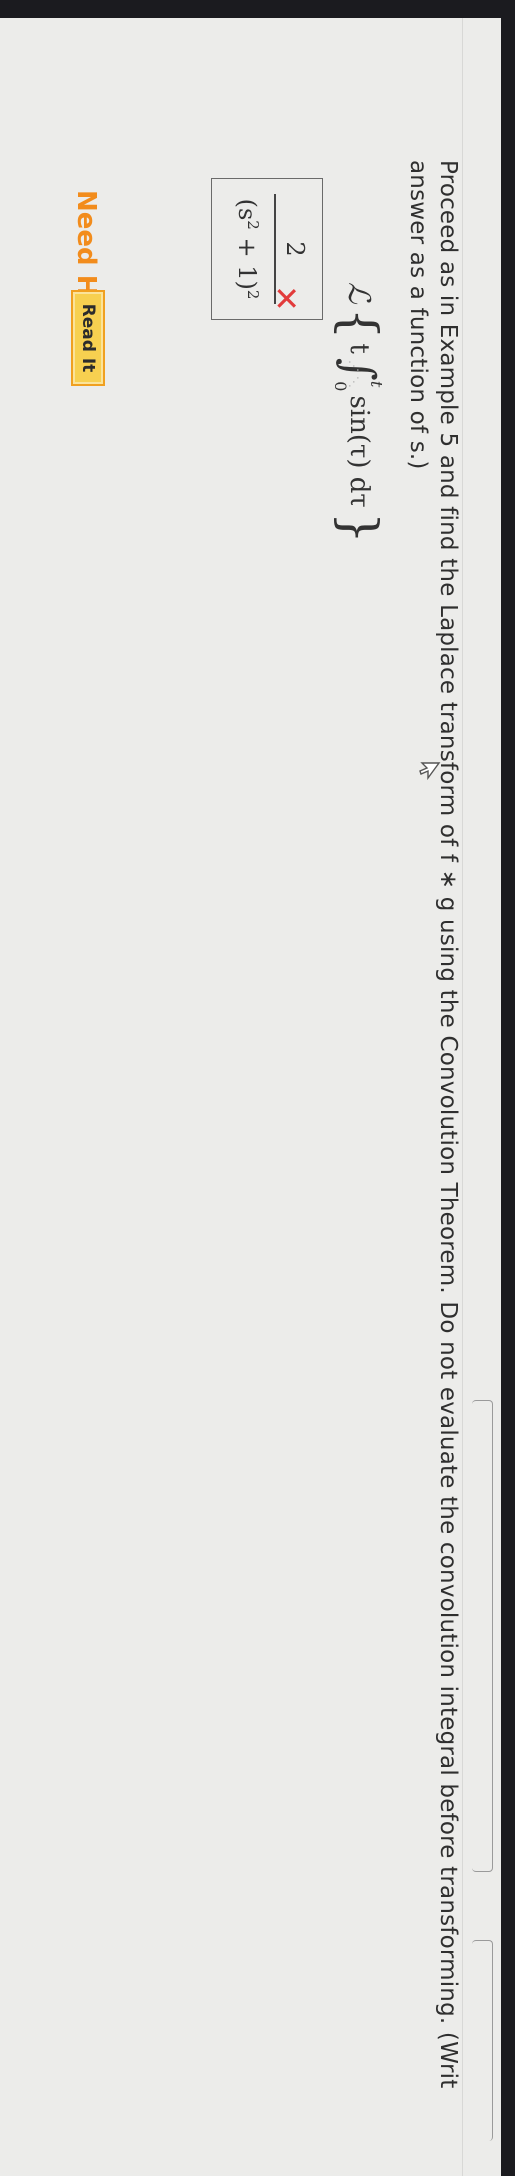 The height and width of the screenshot is (2176, 515). I want to click on den-exp: 2, so click(253, 225).